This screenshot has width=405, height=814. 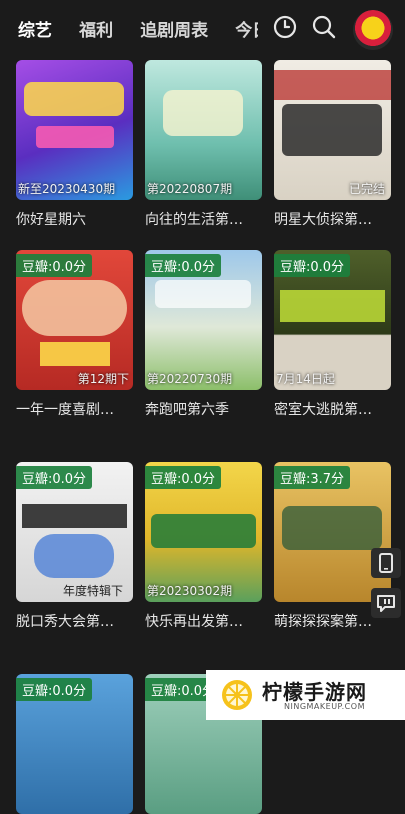 I want to click on message-icon, so click(x=386, y=603).